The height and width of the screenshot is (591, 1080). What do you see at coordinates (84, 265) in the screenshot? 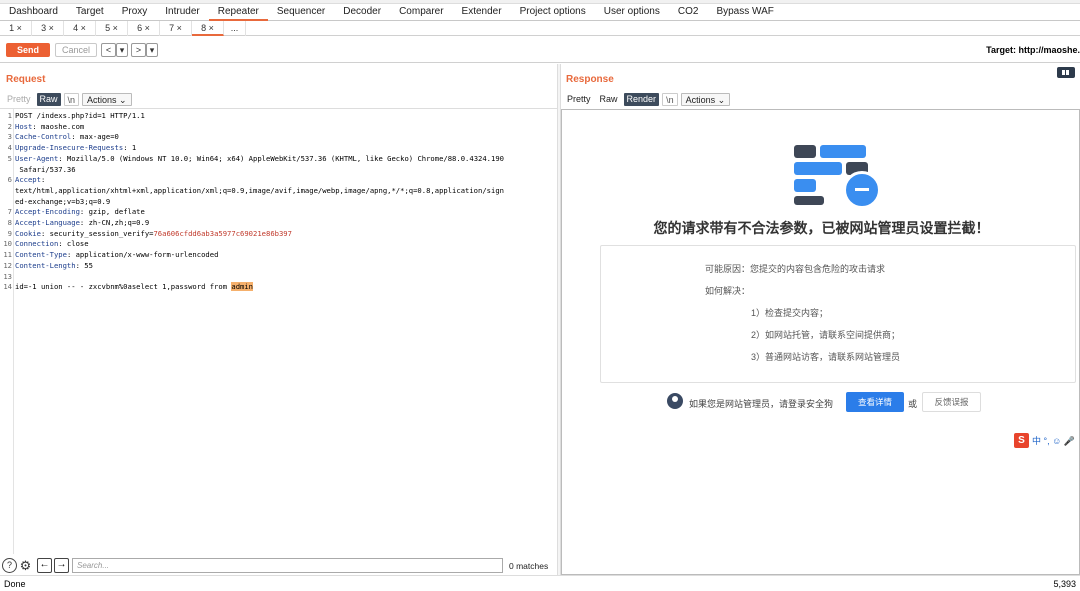
I see `line-text: : 55` at bounding box center [84, 265].